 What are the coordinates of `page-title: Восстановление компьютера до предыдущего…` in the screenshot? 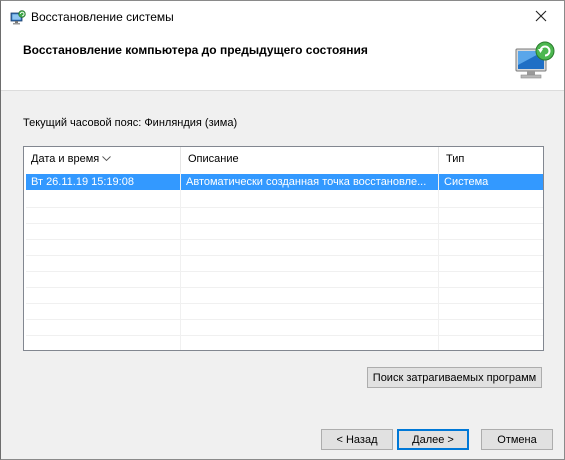 It's located at (195, 50).